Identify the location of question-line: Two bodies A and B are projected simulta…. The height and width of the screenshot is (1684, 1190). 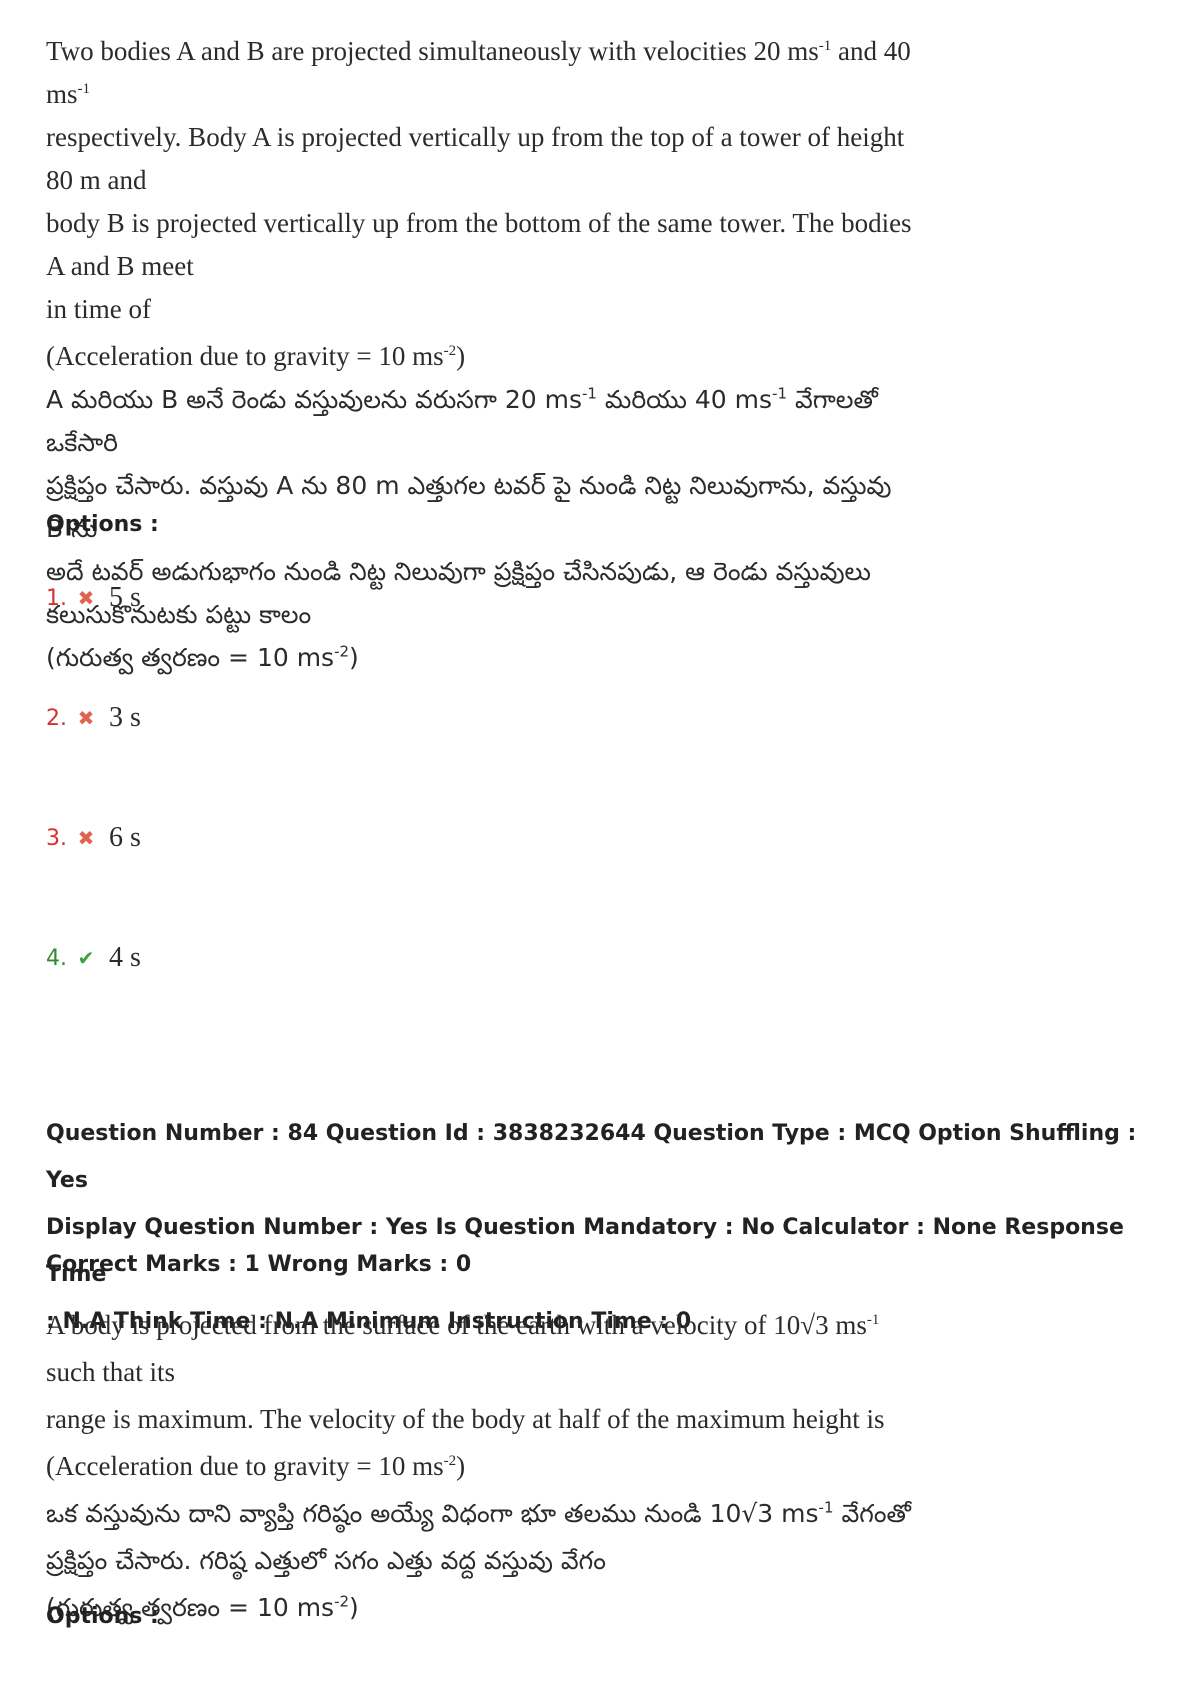
(478, 72).